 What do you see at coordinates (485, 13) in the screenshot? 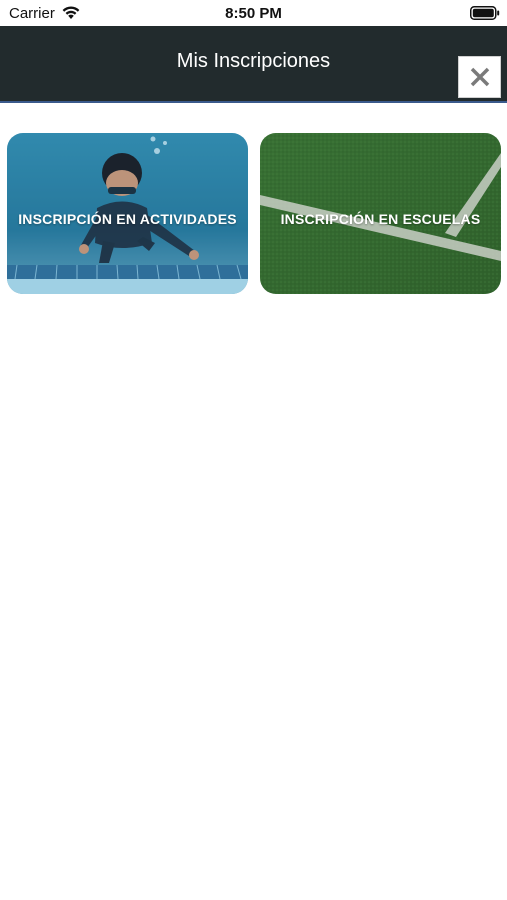
I see `battery-icon` at bounding box center [485, 13].